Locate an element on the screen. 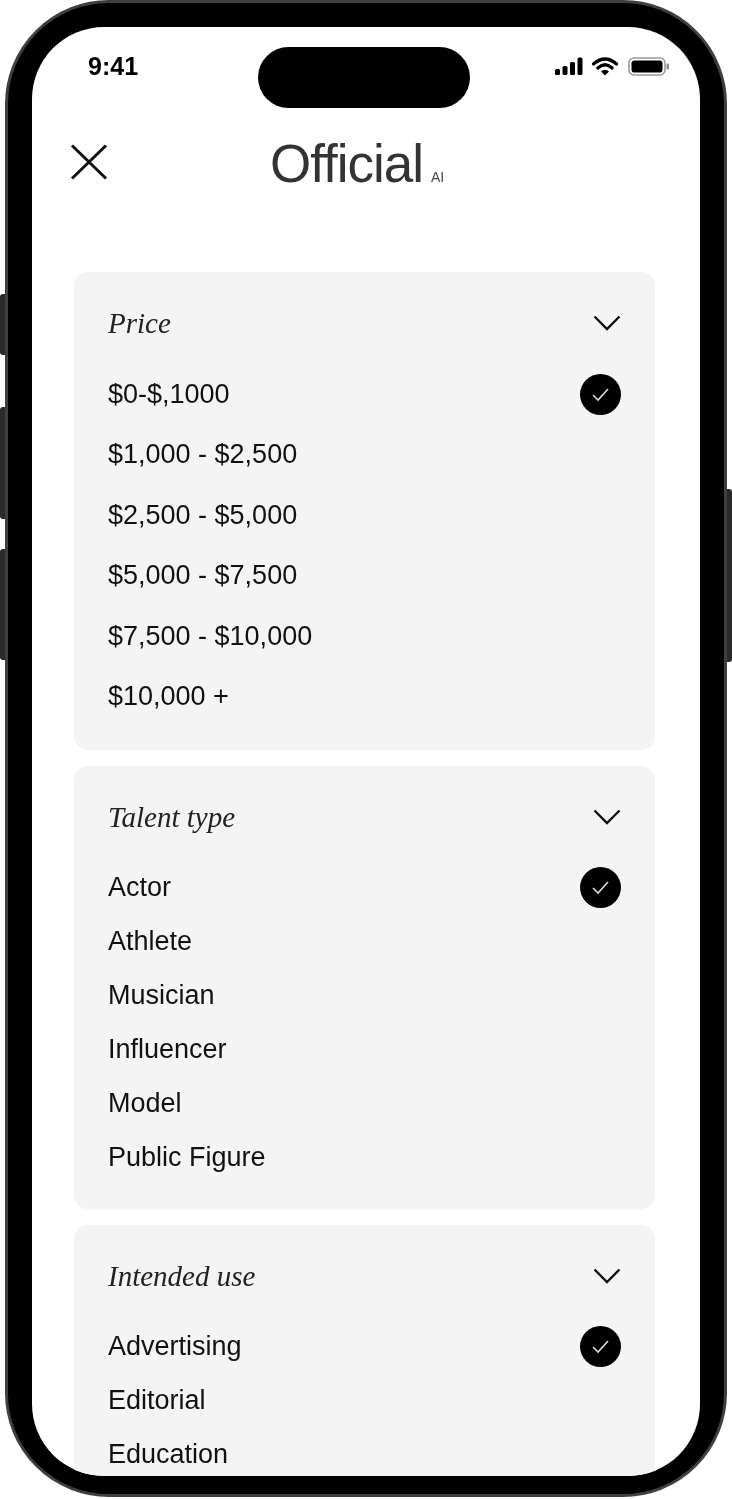 The height and width of the screenshot is (1499, 732). status-time: 9:41 is located at coordinates (113, 66).